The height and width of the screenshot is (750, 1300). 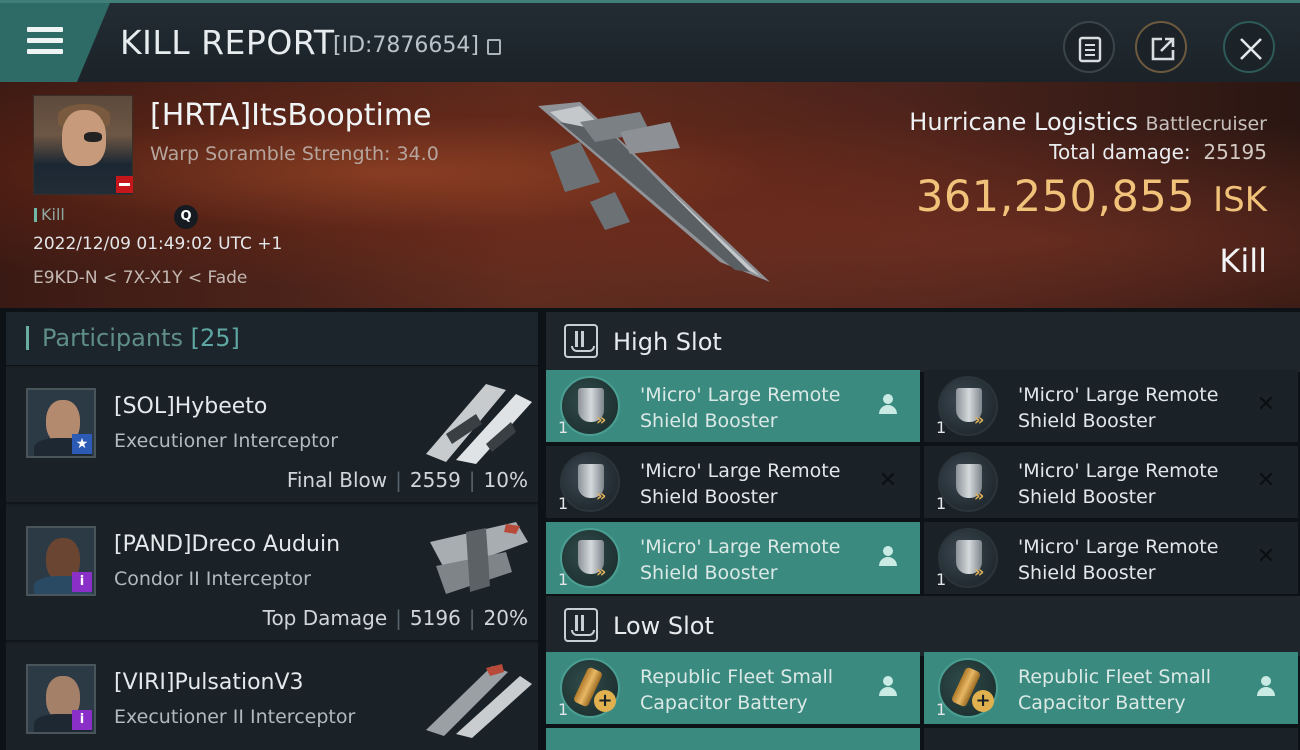 I want to click on copy-icon, so click(x=494, y=47).